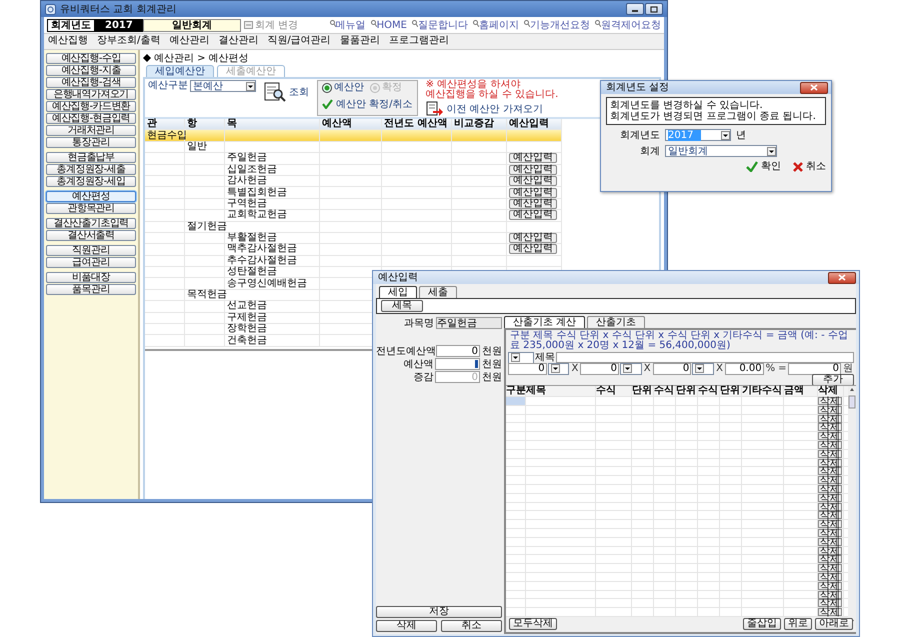  What do you see at coordinates (353, 238) in the screenshot?
I see `table-row: 부활절헌금 예산입력` at bounding box center [353, 238].